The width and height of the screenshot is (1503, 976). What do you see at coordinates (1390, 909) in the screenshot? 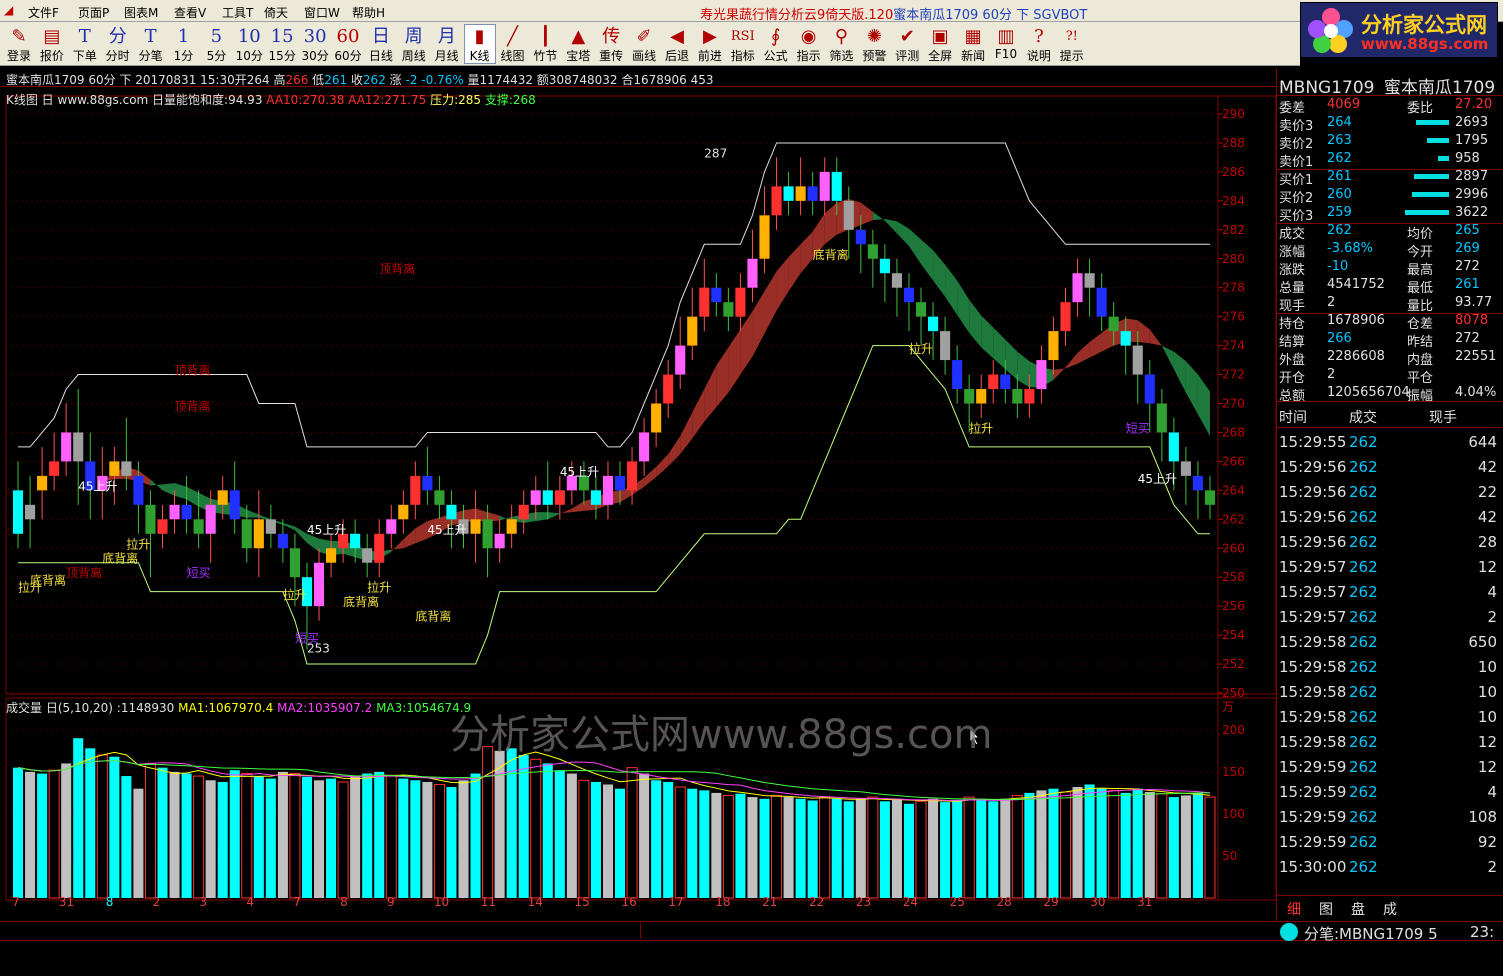
I see `quote-tab-3: 成` at bounding box center [1390, 909].